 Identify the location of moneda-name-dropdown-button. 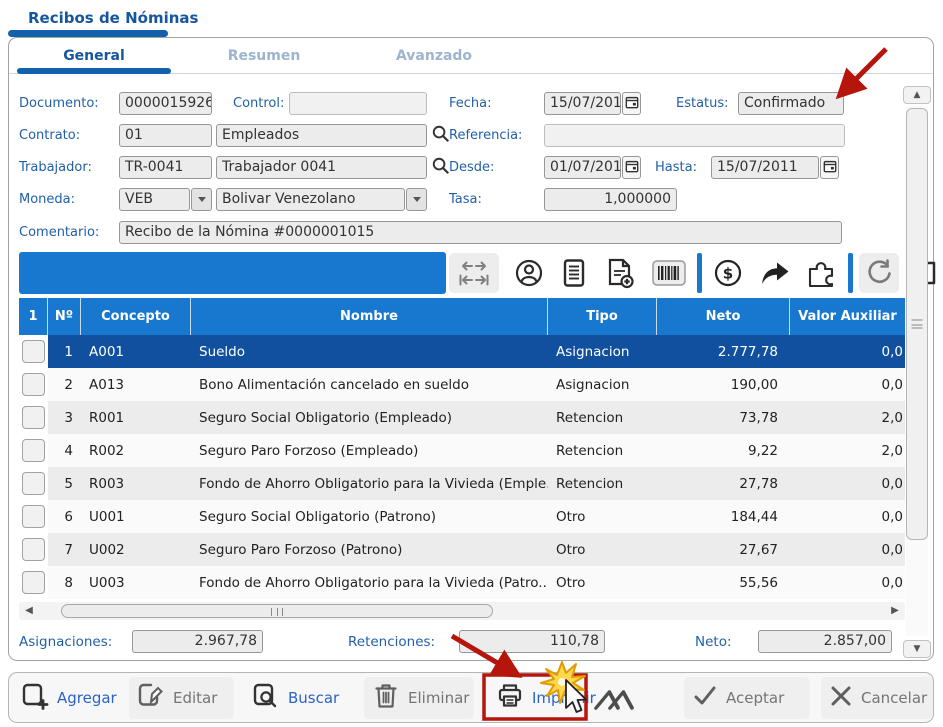
(416, 199).